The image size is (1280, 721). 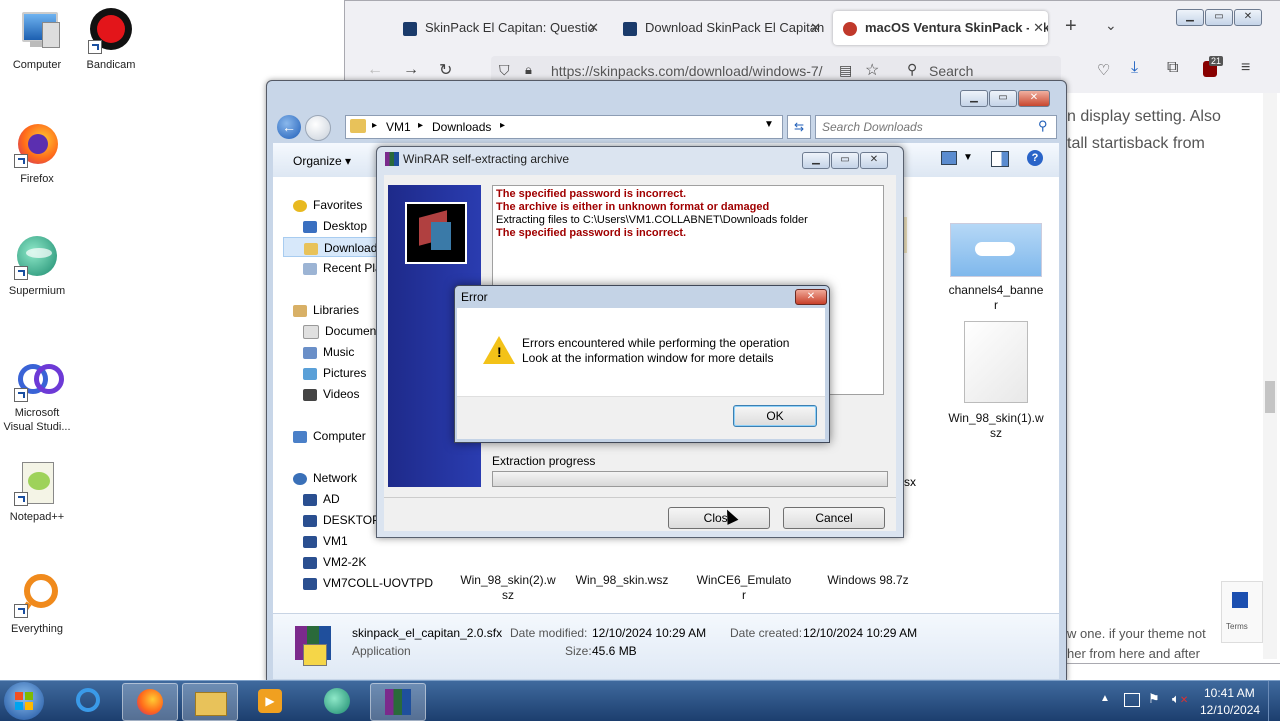 What do you see at coordinates (271, 701) in the screenshot?
I see `taskbar-media-player: ▶` at bounding box center [271, 701].